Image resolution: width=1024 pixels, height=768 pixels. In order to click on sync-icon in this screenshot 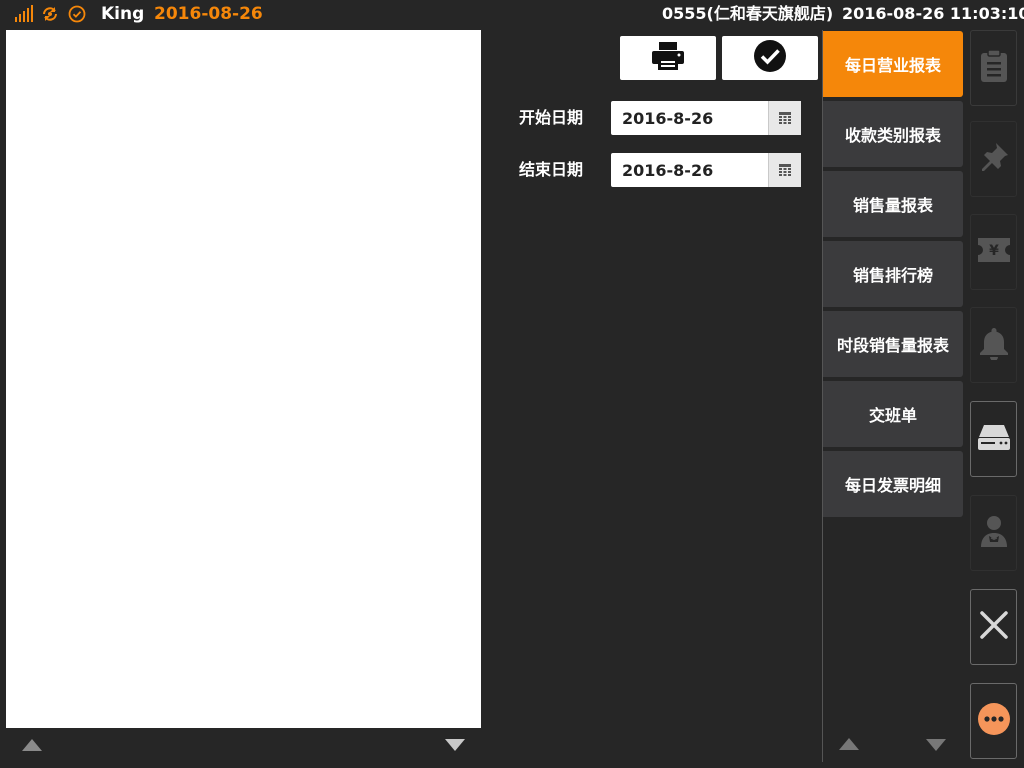, I will do `click(50, 14)`.